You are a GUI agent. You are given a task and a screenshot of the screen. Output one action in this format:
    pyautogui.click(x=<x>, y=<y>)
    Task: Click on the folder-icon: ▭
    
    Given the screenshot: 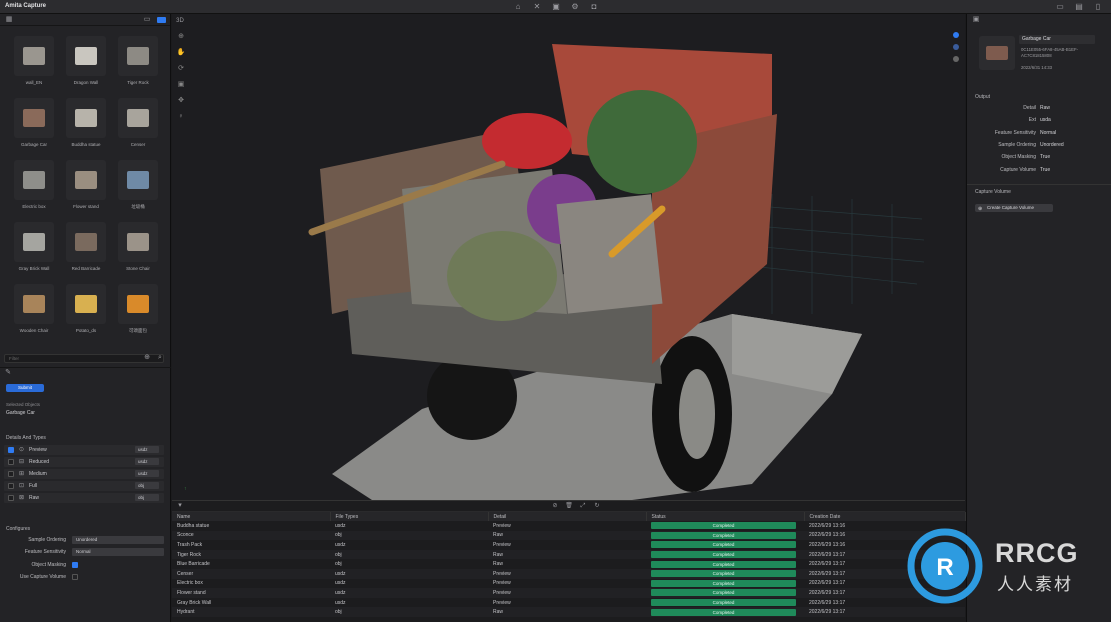 What is the action you would take?
    pyautogui.click(x=1060, y=7)
    